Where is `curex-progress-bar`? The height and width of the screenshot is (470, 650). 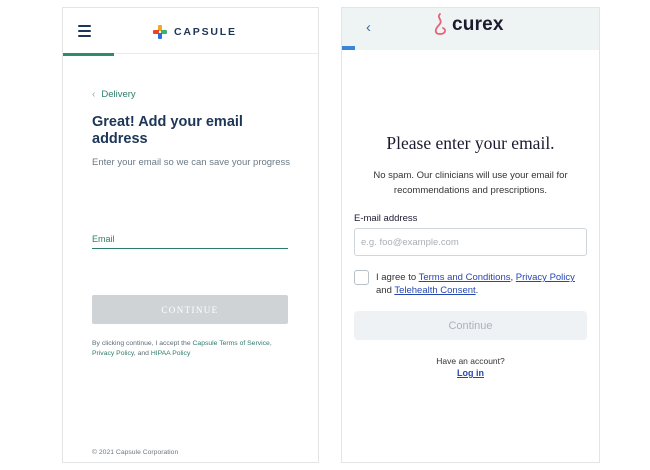 curex-progress-bar is located at coordinates (348, 48).